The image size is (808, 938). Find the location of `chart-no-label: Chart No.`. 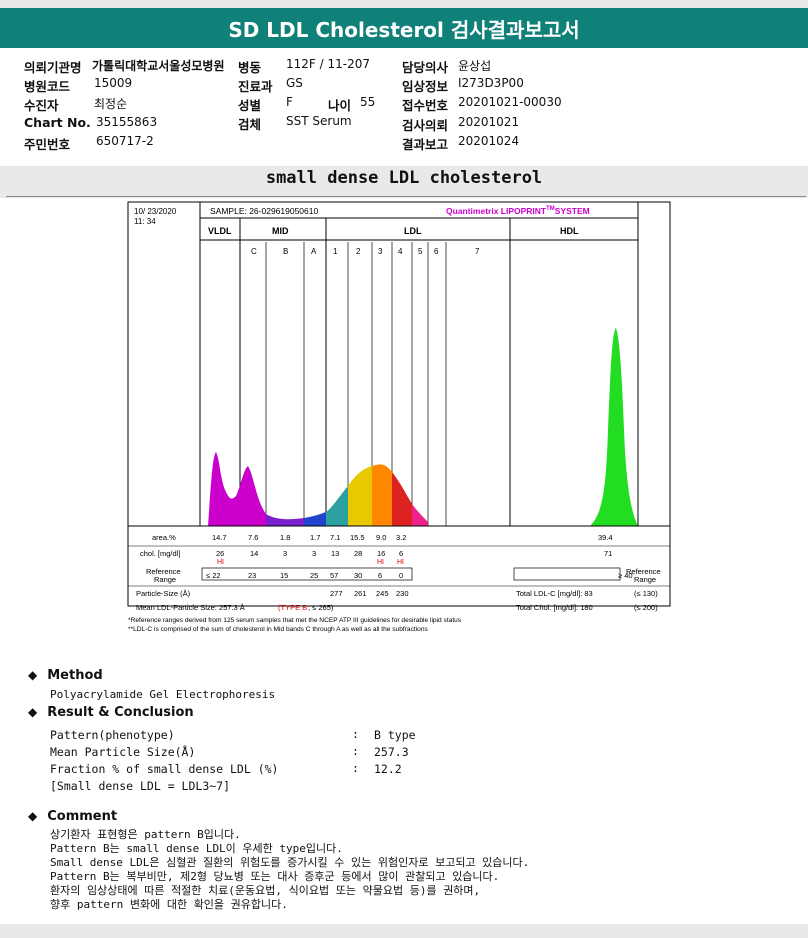

chart-no-label: Chart No. is located at coordinates (57, 122).